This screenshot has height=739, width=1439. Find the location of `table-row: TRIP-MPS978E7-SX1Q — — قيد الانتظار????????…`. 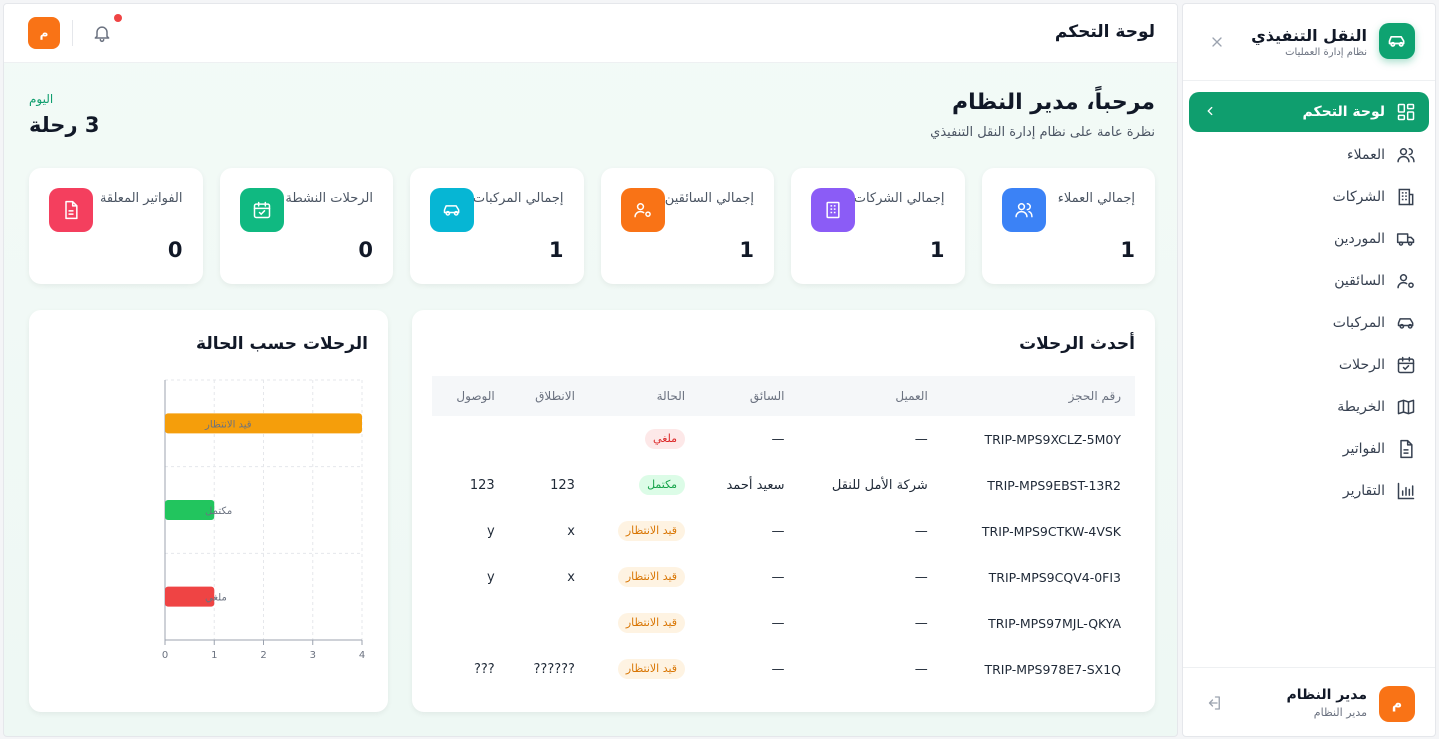

table-row: TRIP-MPS978E7-SX1Q — — قيد الانتظار????????… is located at coordinates (783, 669).